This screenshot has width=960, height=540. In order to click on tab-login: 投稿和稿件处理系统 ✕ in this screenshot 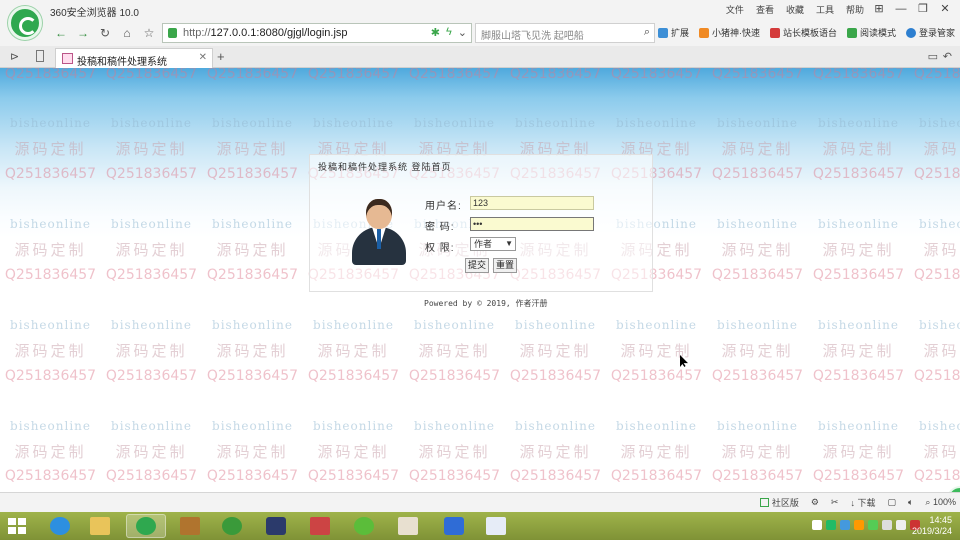, I will do `click(134, 58)`.